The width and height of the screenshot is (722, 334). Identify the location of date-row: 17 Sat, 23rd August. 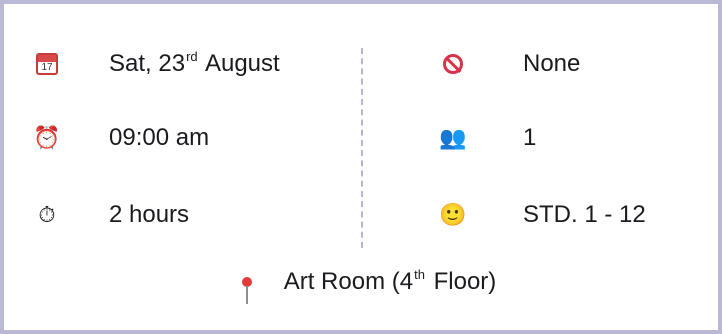
(157, 64).